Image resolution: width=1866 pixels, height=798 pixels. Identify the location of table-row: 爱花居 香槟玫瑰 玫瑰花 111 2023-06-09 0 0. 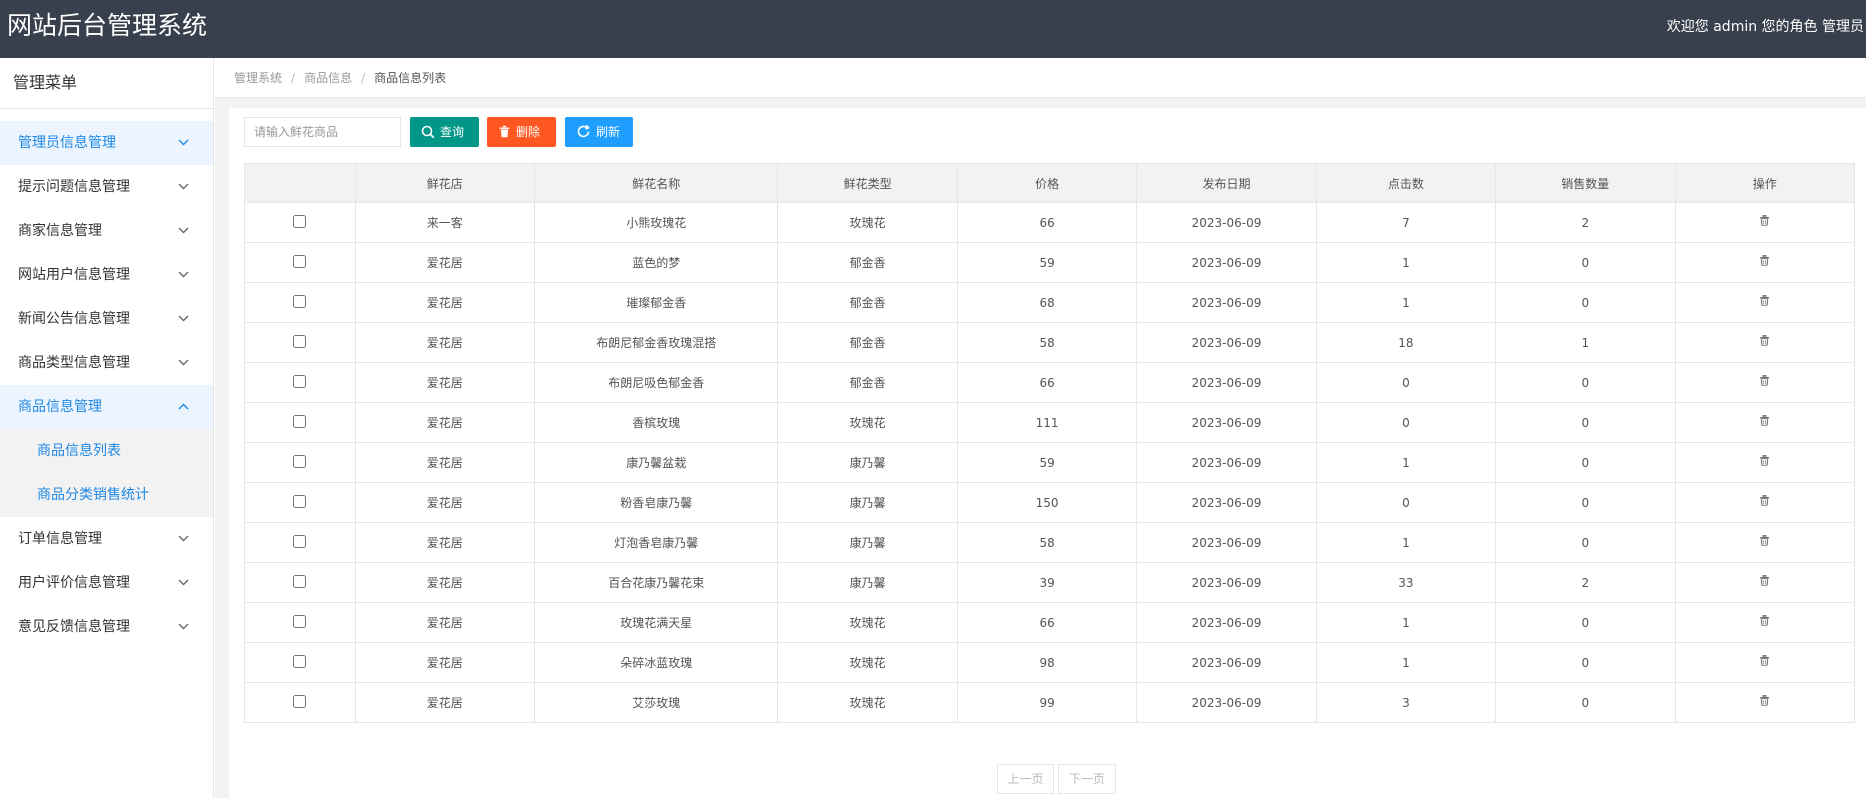
(1050, 422).